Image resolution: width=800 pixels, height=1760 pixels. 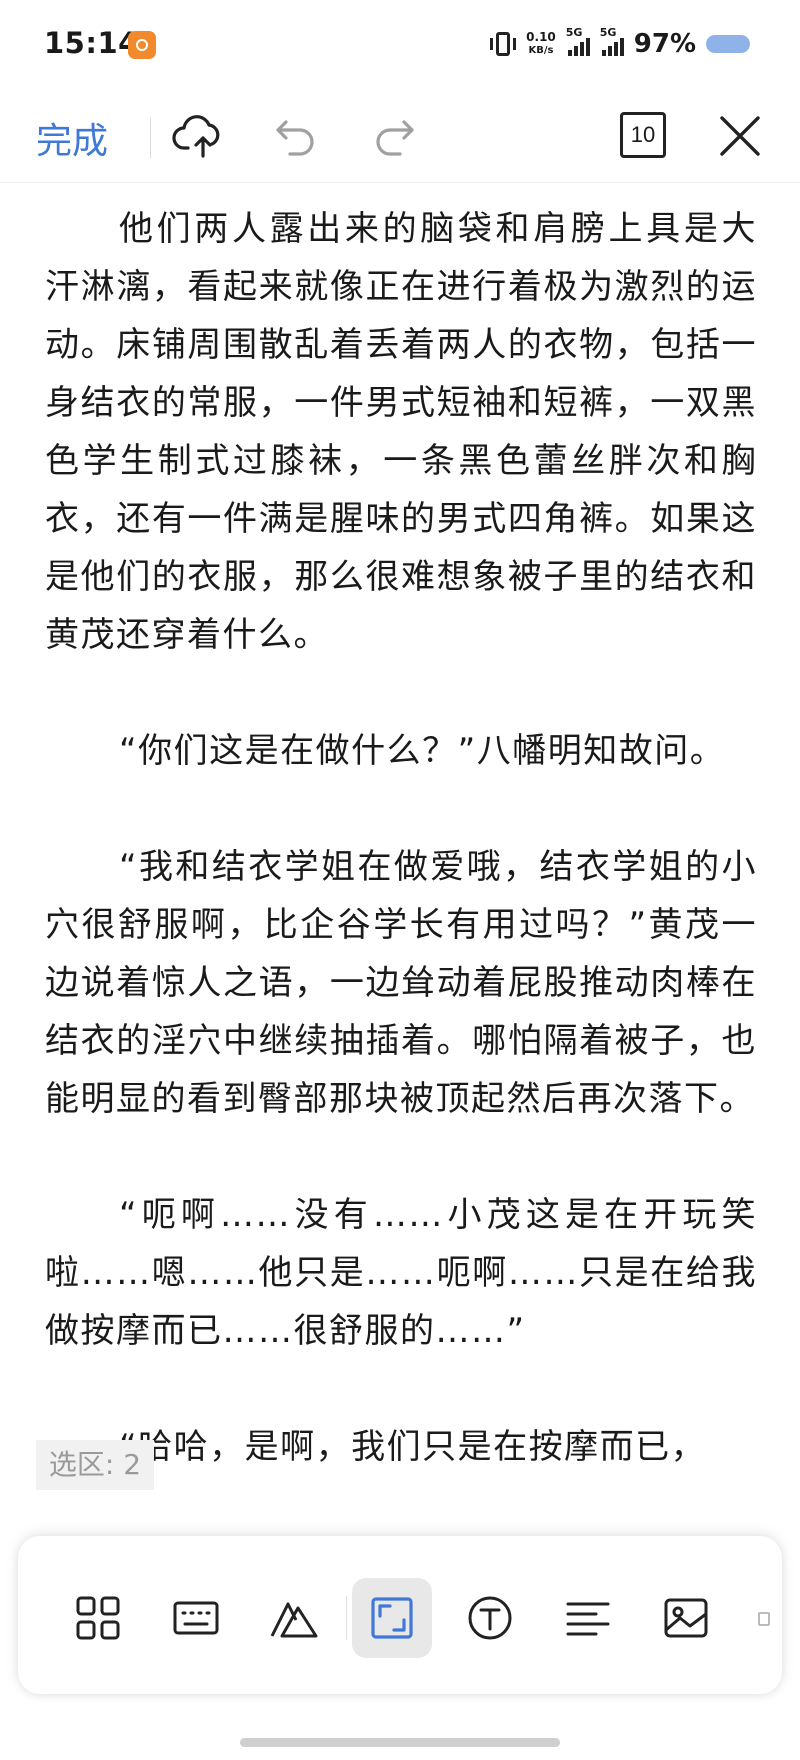 I want to click on edit-toolbar: 完成 10, so click(x=400, y=136).